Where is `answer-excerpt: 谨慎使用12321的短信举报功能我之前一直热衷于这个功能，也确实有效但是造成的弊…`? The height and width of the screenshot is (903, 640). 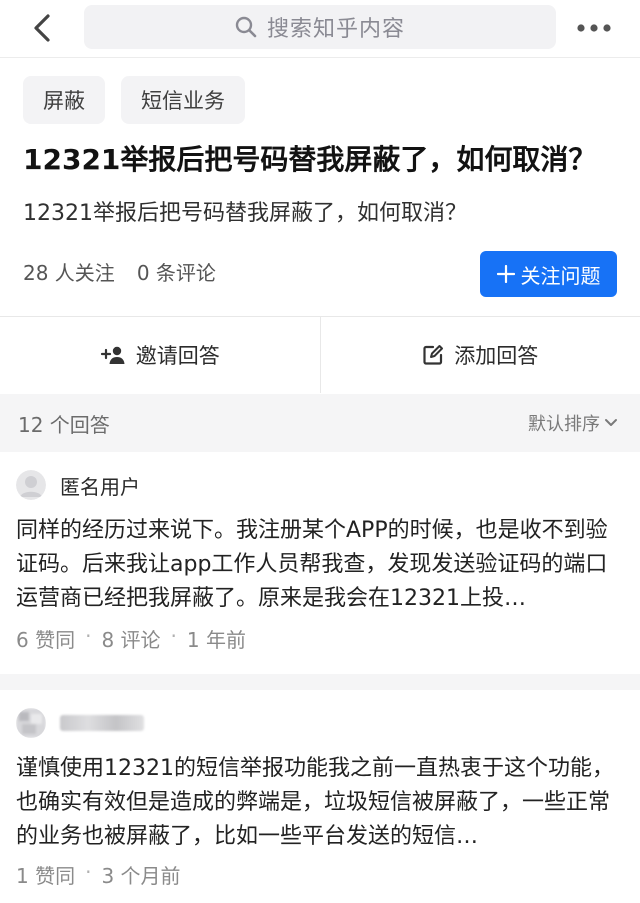 answer-excerpt: 谨慎使用12321的短信举报功能我之前一直热衷于这个功能，也确实有效但是造成的弊… is located at coordinates (321, 803).